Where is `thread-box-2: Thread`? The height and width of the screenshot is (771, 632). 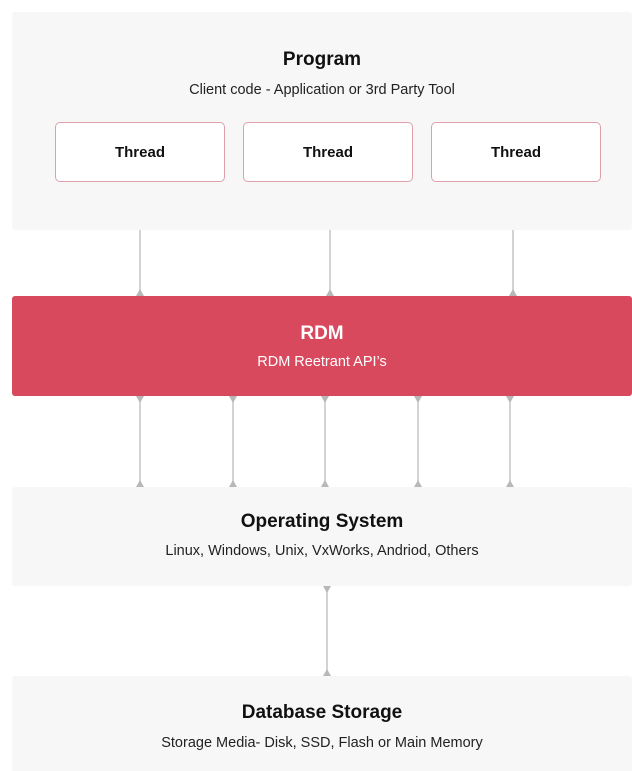 thread-box-2: Thread is located at coordinates (328, 152).